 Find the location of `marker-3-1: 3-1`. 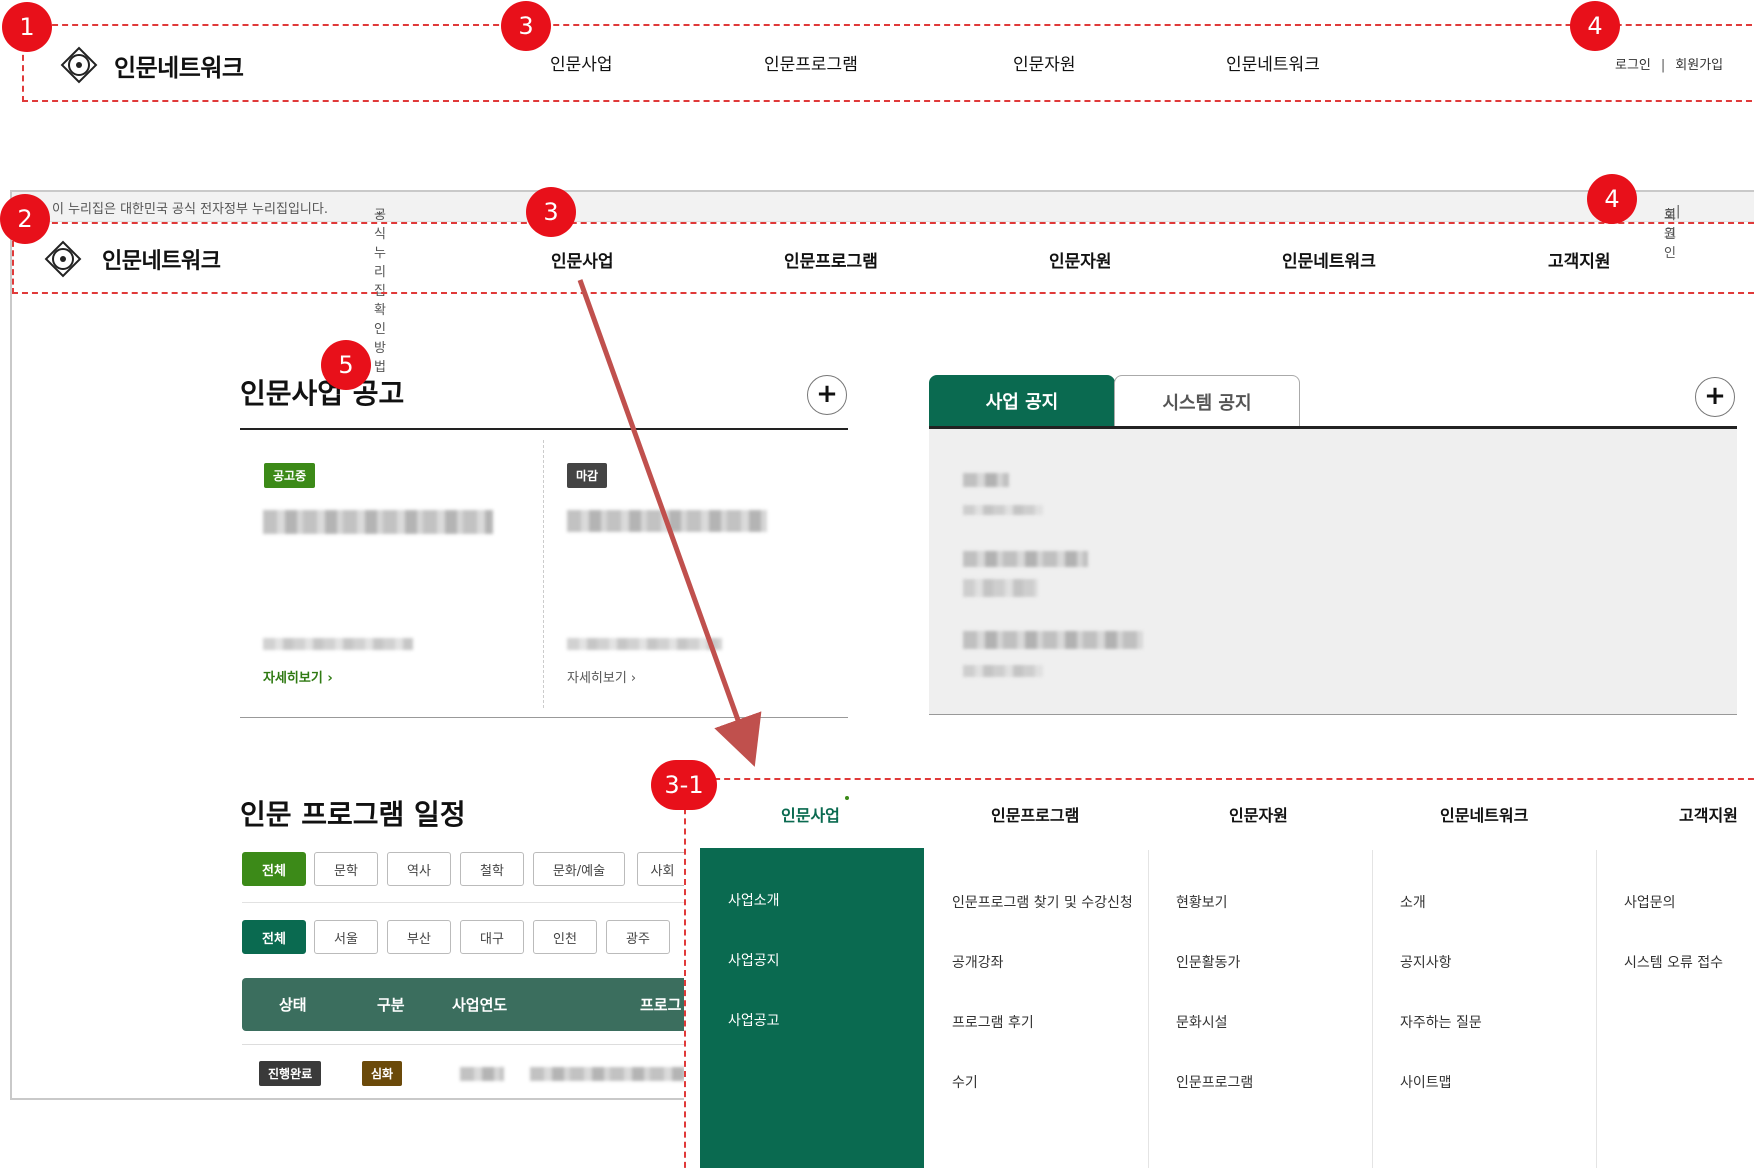

marker-3-1: 3-1 is located at coordinates (684, 785).